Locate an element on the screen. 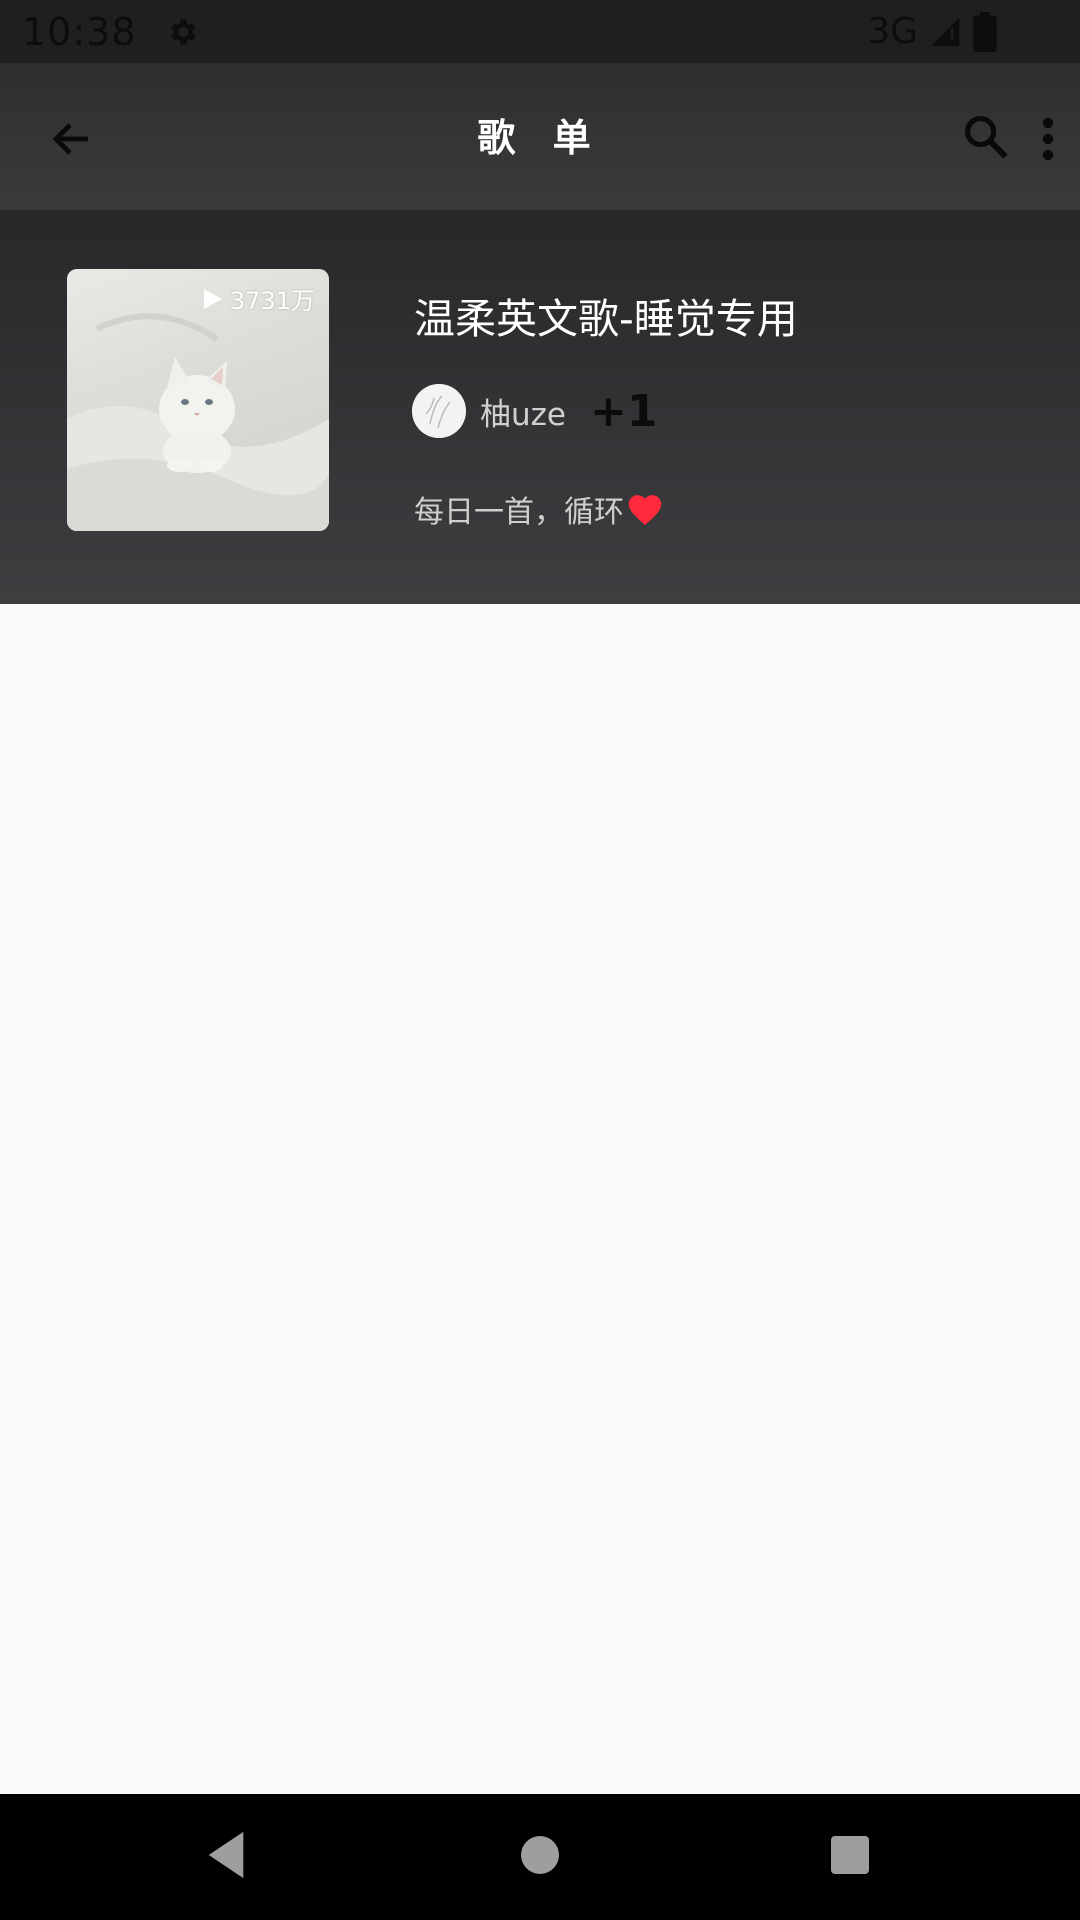 The image size is (1080, 1920). battery-icon is located at coordinates (985, 31).